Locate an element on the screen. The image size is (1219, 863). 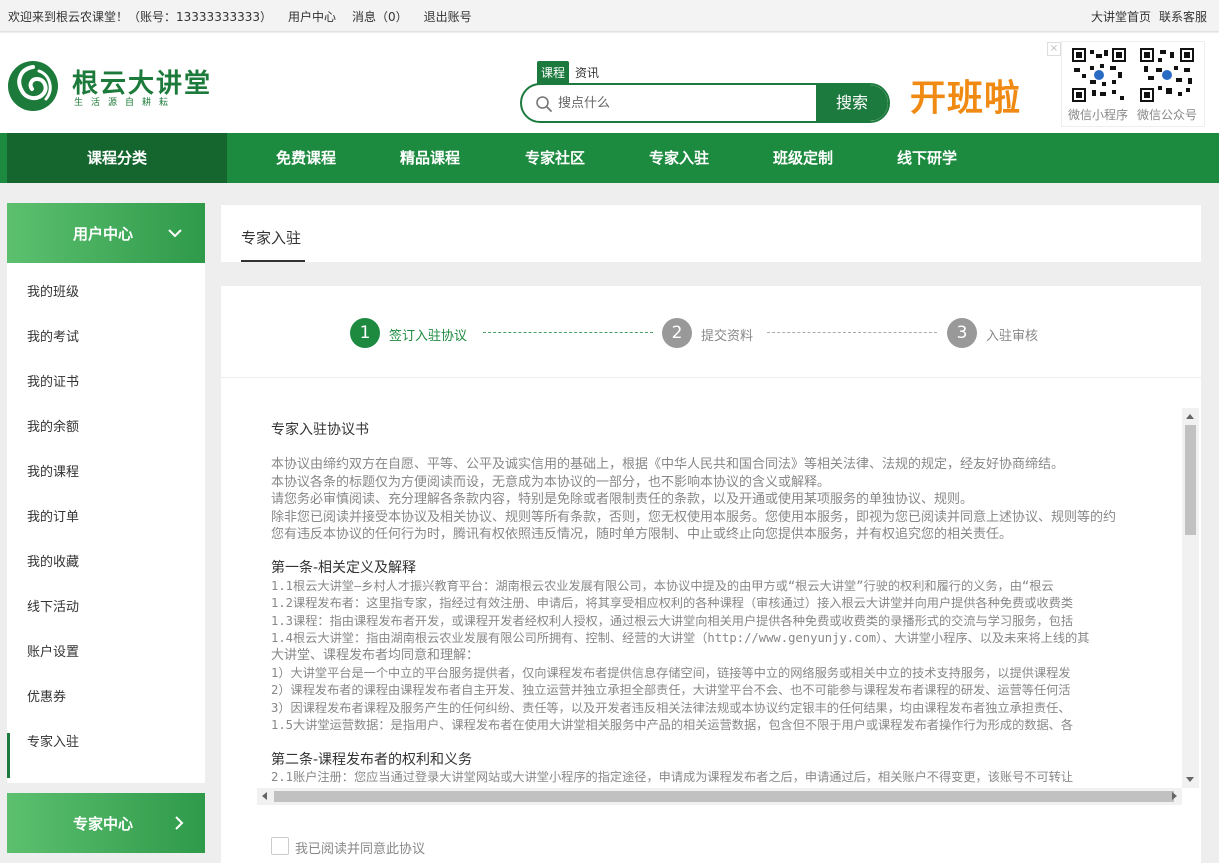
sidebar-item-my-courses: 我的课程 is located at coordinates (106, 485).